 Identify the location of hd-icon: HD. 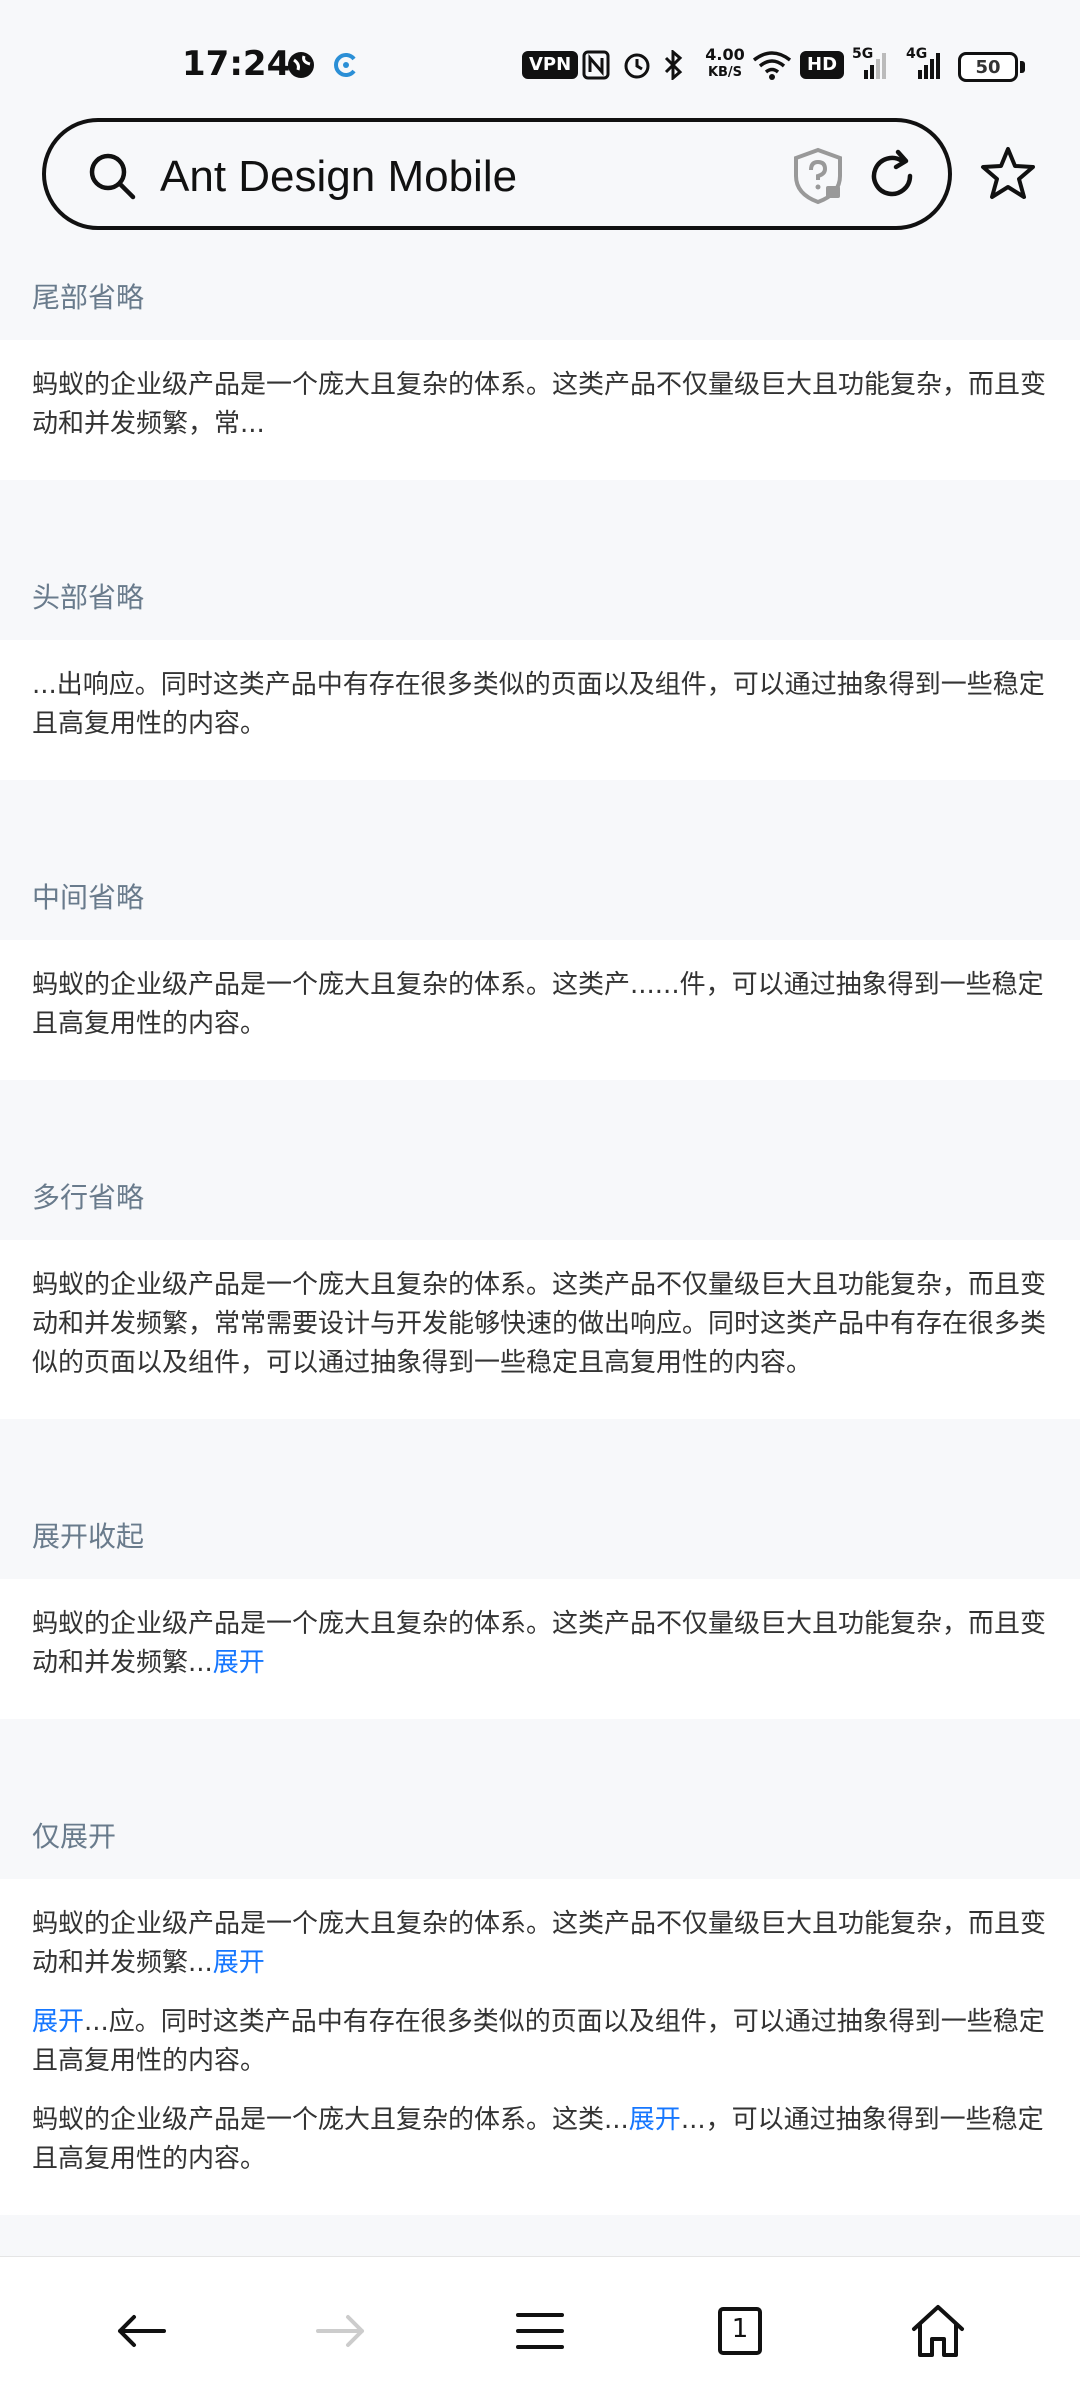
(822, 65).